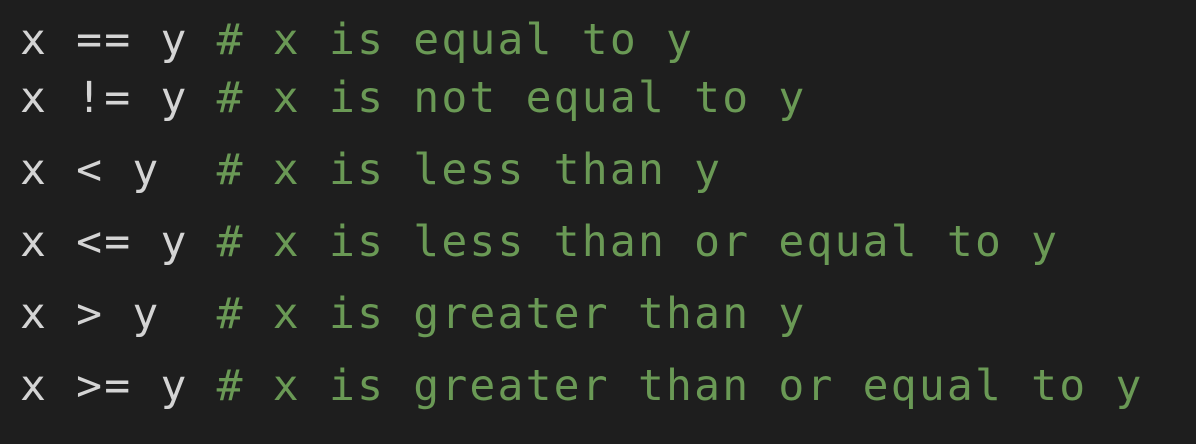 This screenshot has height=444, width=1196. What do you see at coordinates (511, 98) in the screenshot?
I see `code-comment: # x is not equal to y` at bounding box center [511, 98].